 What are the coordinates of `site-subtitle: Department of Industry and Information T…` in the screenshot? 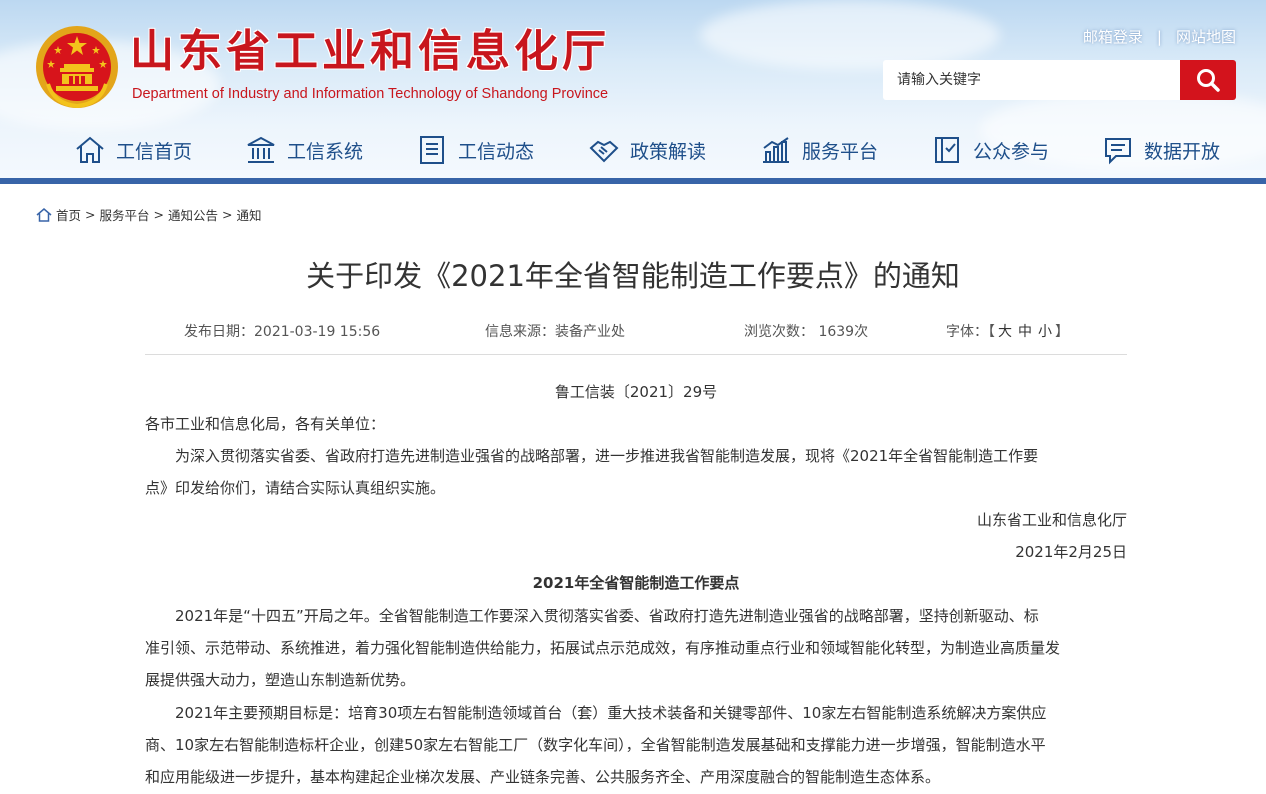 It's located at (370, 94).